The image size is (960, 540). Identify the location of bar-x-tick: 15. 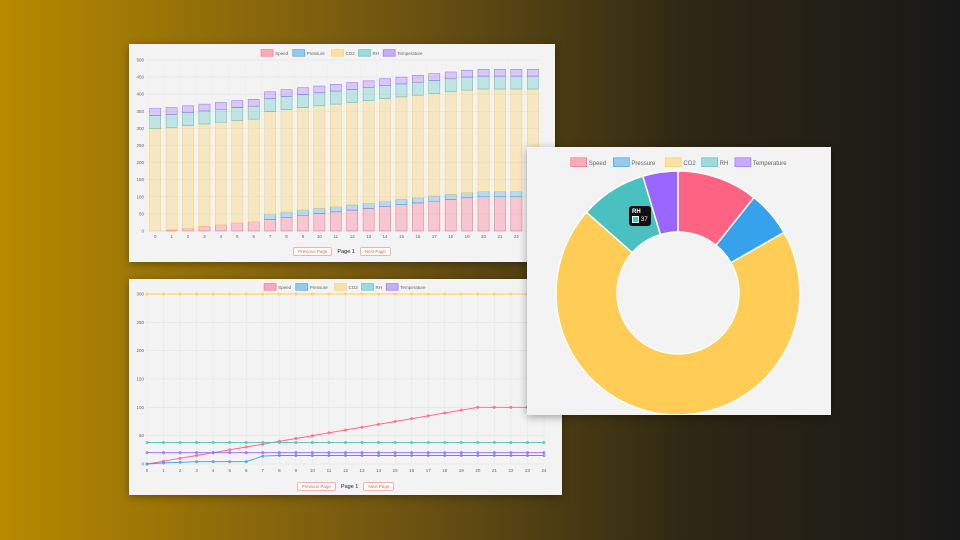
(402, 236).